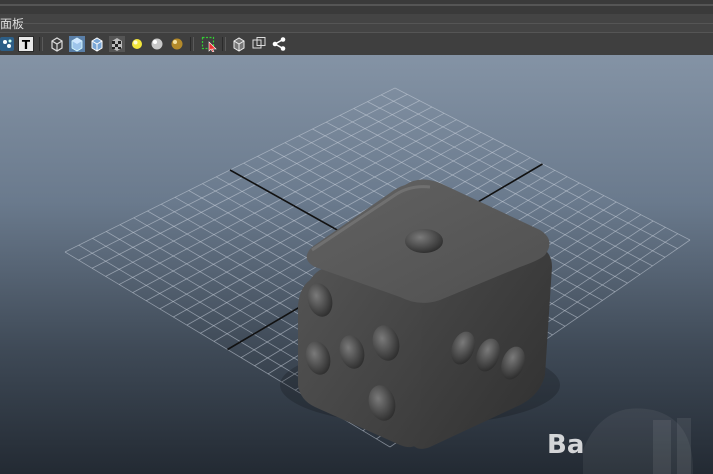 Image resolution: width=713 pixels, height=474 pixels. Describe the element at coordinates (177, 44) in the screenshot. I see `default-material-icon` at that location.